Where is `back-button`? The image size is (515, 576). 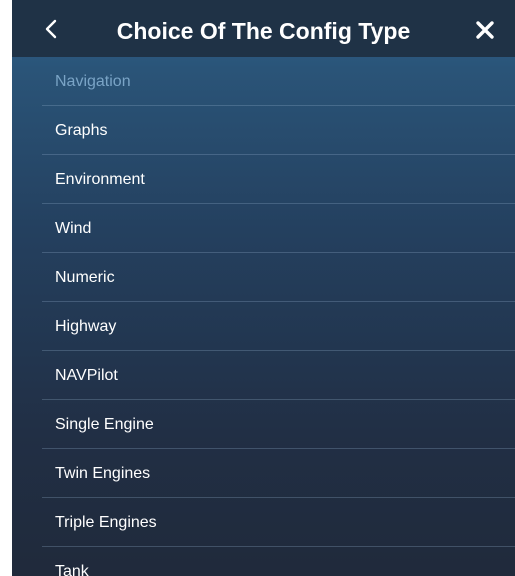 back-button is located at coordinates (51, 29).